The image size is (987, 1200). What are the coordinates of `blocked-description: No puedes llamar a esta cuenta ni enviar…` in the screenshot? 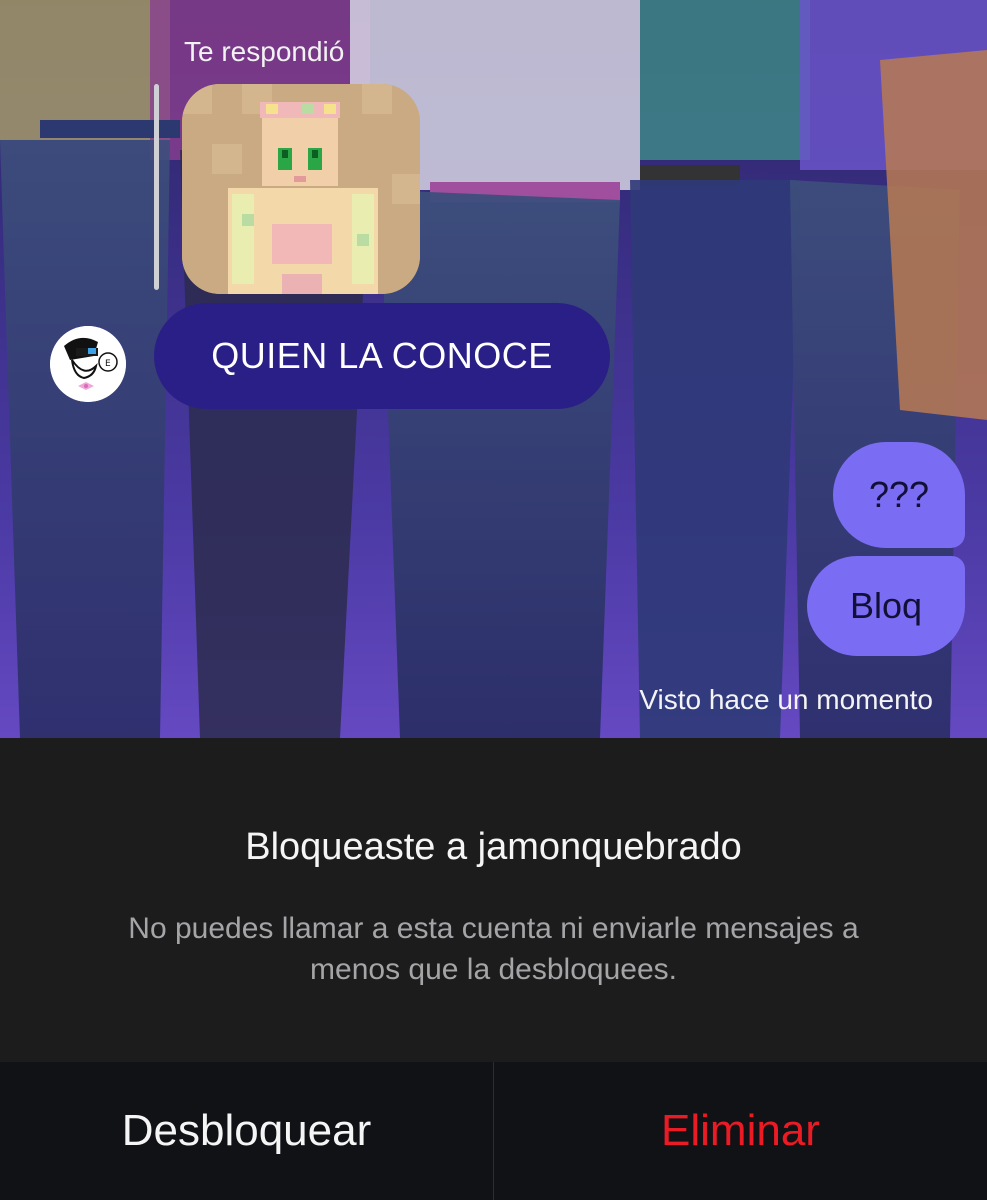 It's located at (493, 949).